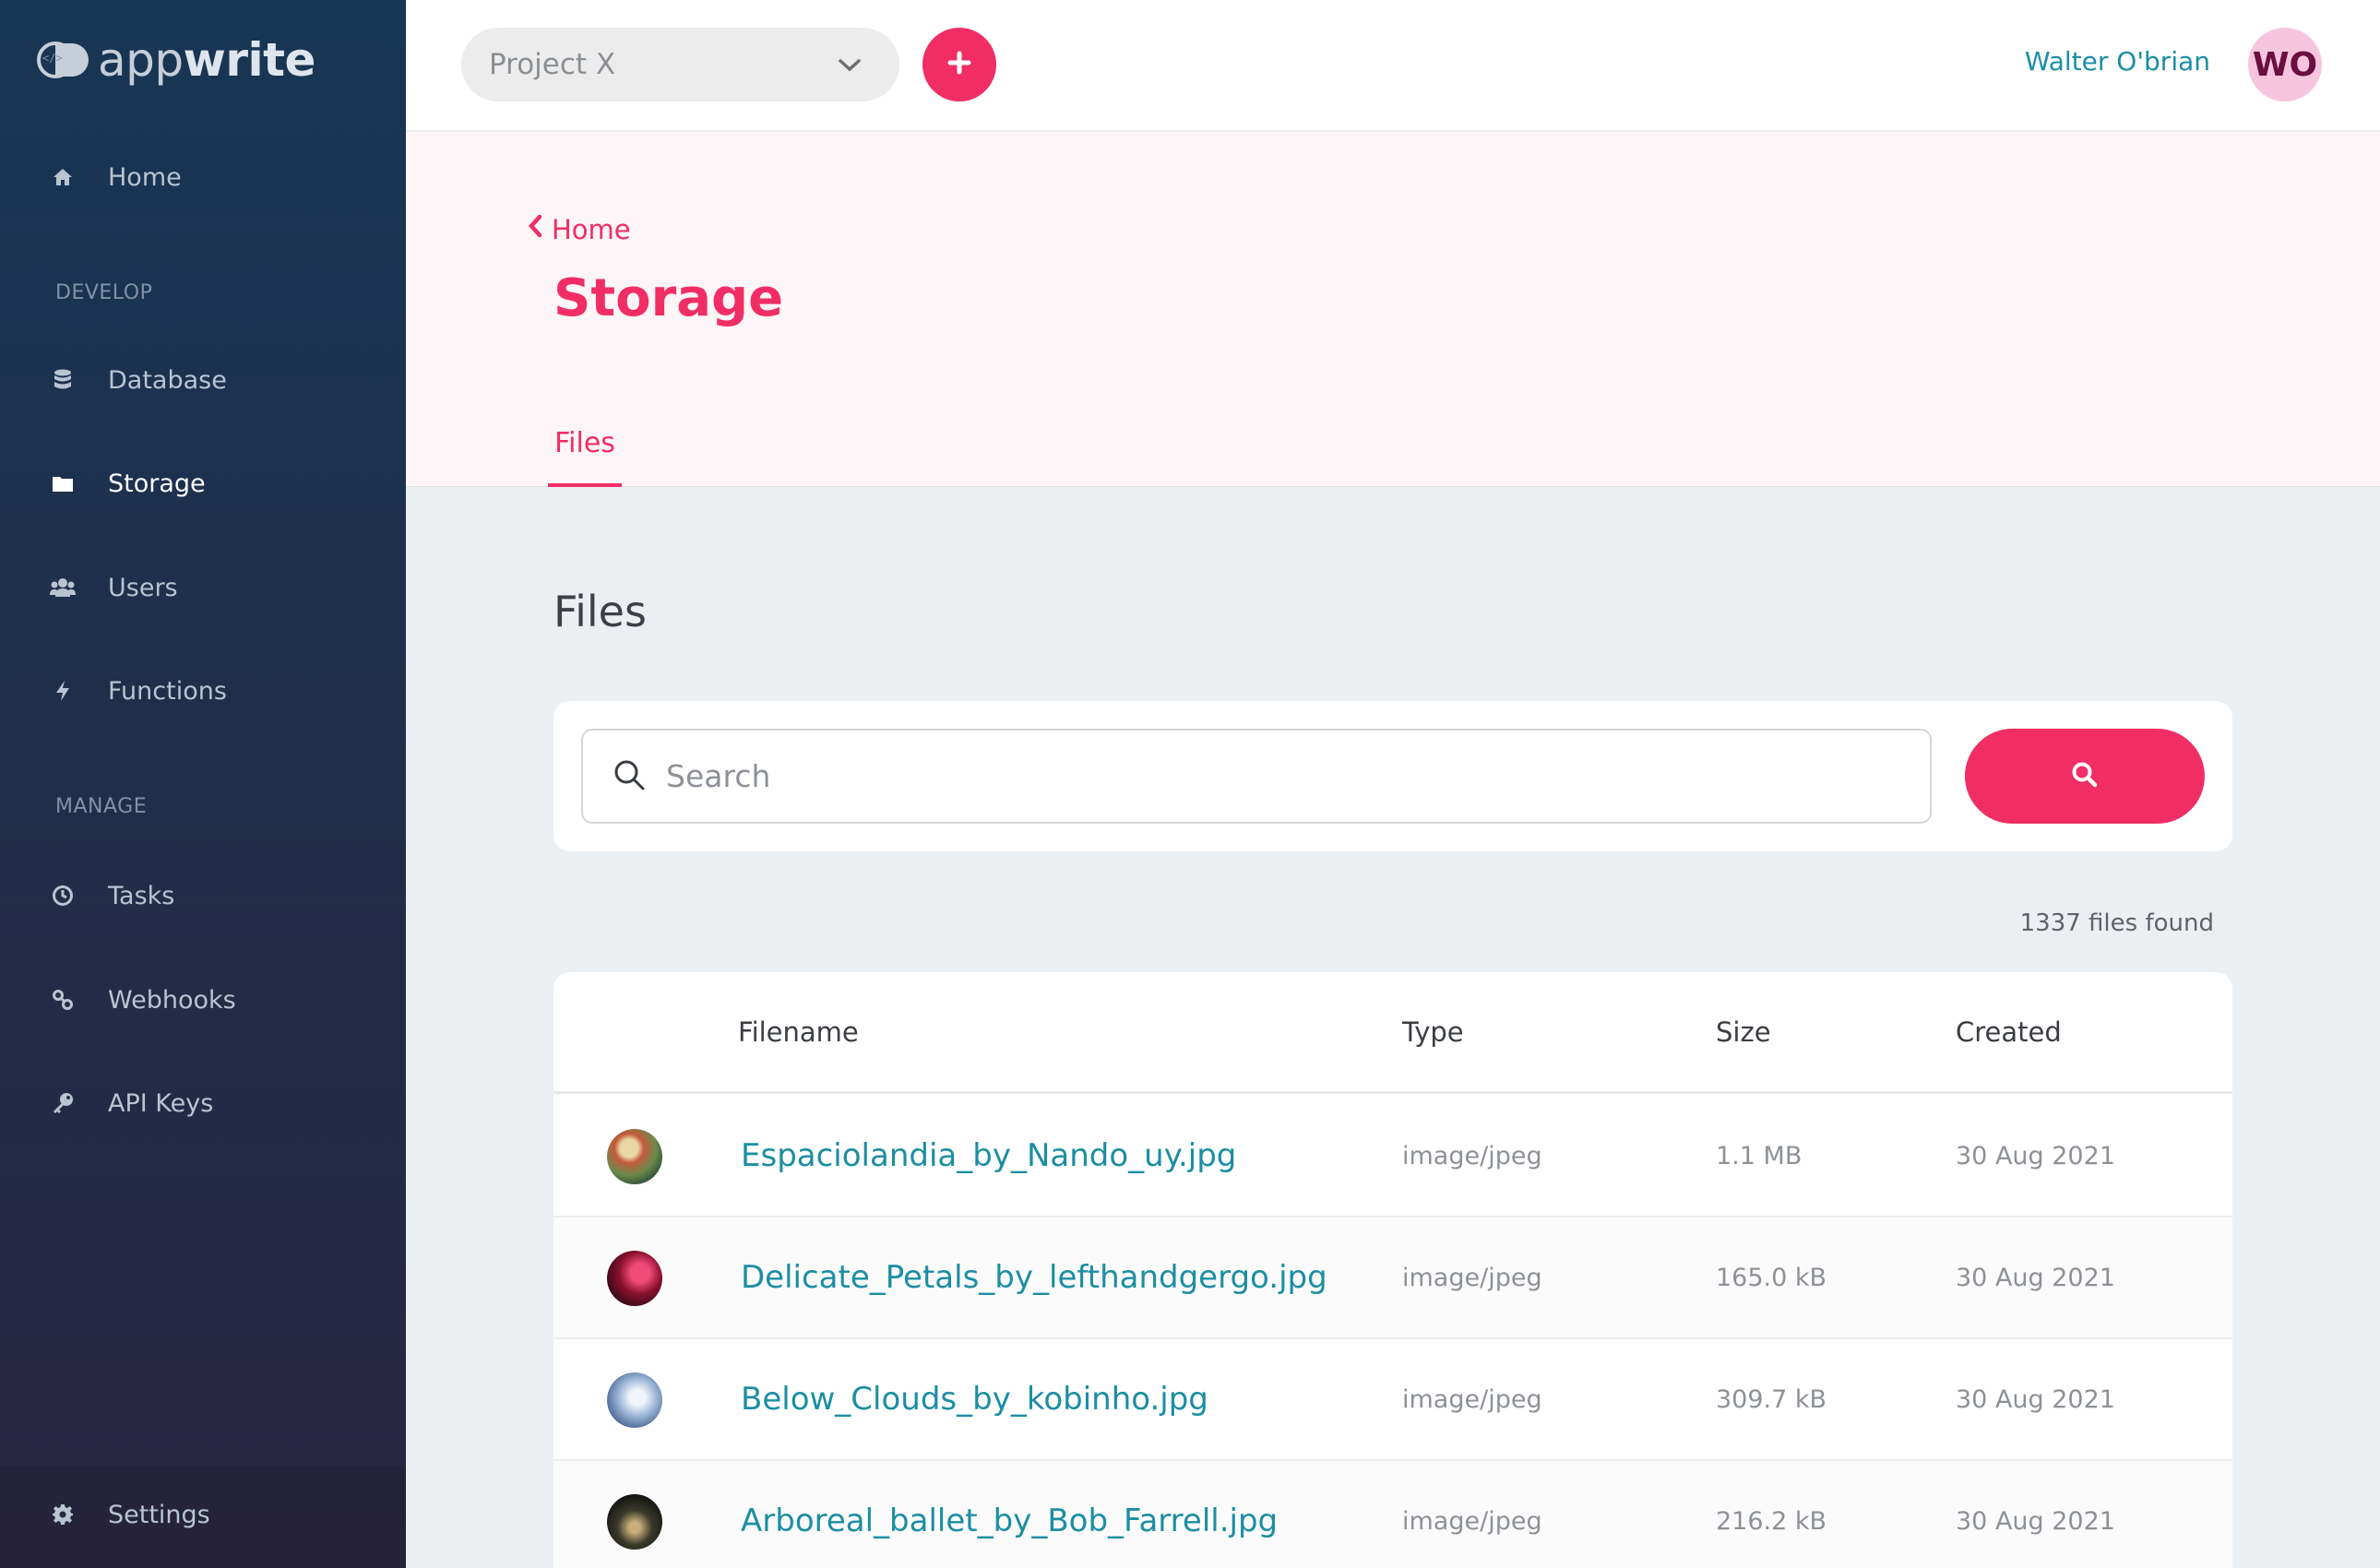 This screenshot has height=1568, width=2380. Describe the element at coordinates (63, 691) in the screenshot. I see `bolt-icon` at that location.